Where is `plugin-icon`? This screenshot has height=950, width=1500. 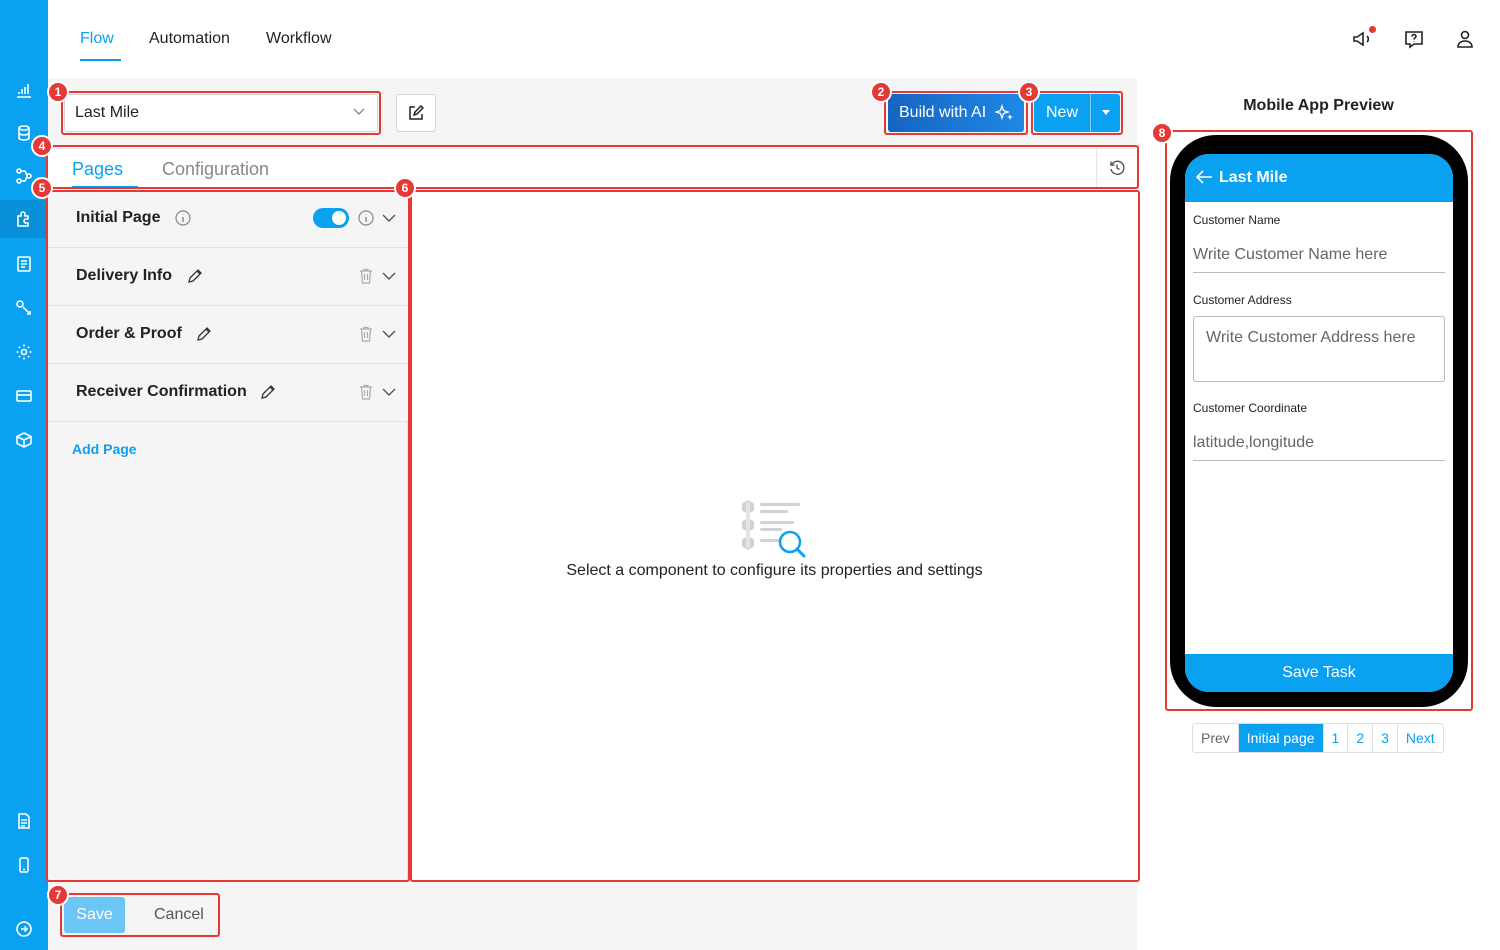
plugin-icon is located at coordinates (24, 219).